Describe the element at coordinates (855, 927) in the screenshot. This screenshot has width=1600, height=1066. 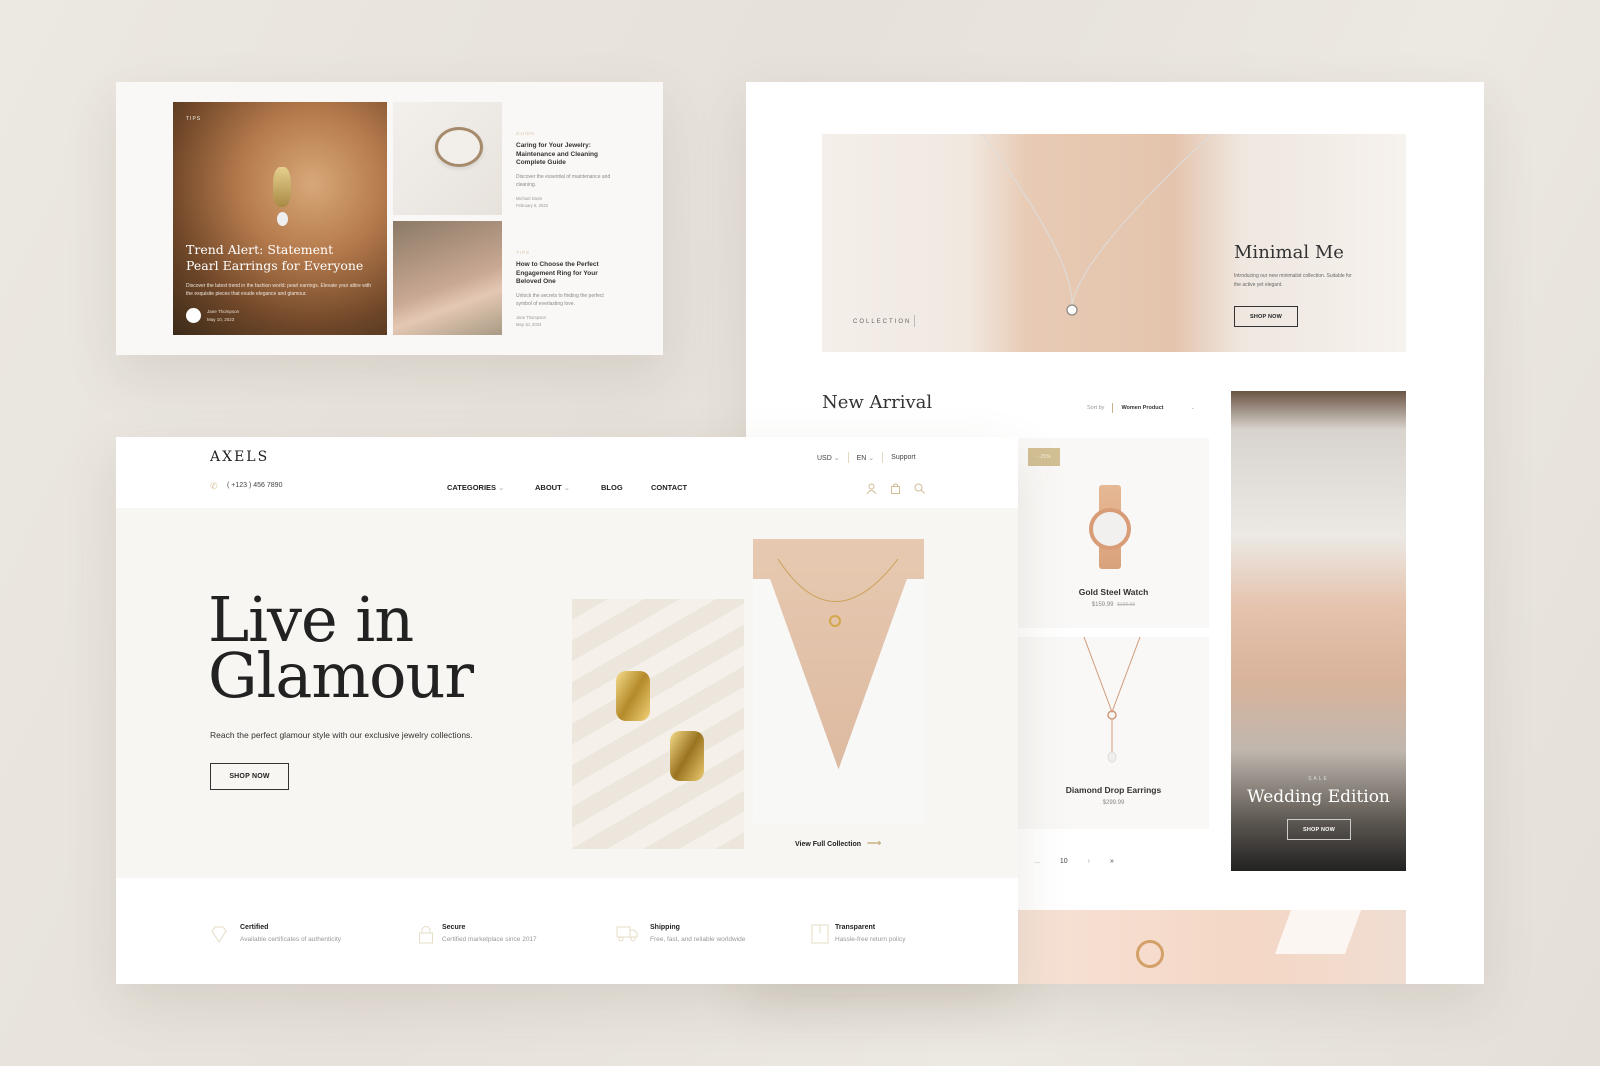
I see `feature-title: Transparent` at that location.